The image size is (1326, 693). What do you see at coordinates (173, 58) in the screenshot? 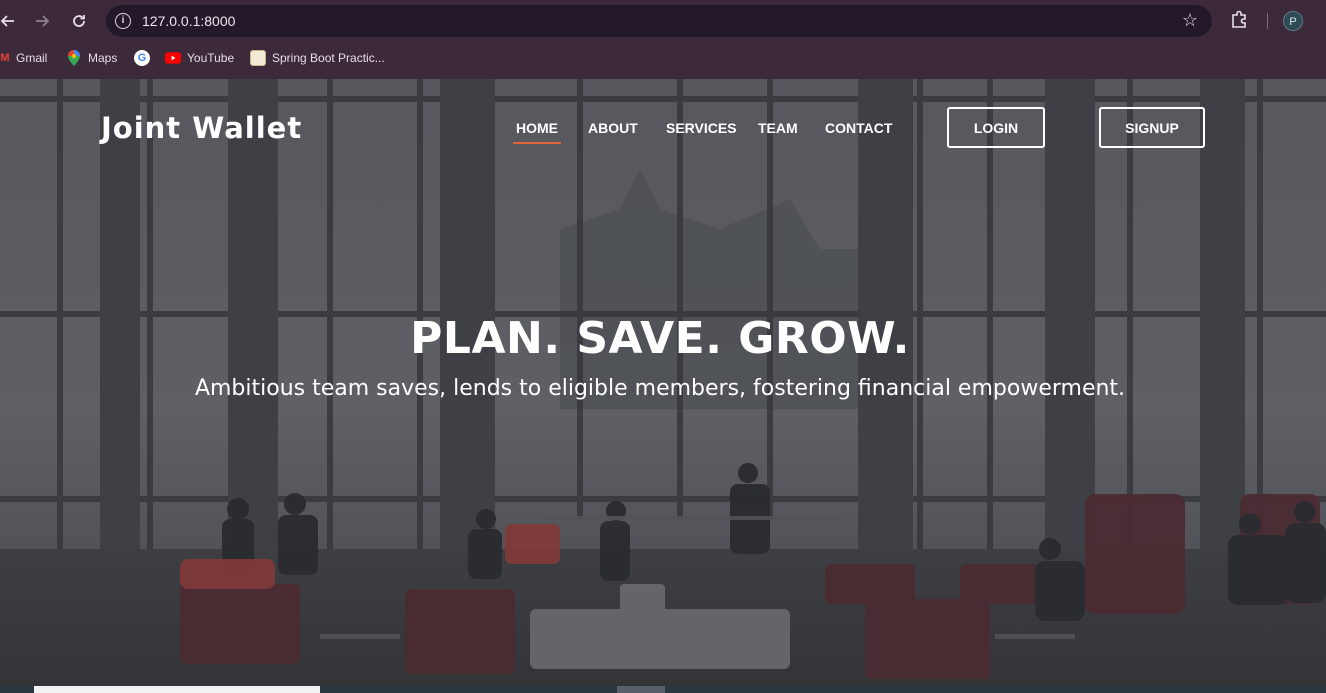
I see `youtube-icon` at bounding box center [173, 58].